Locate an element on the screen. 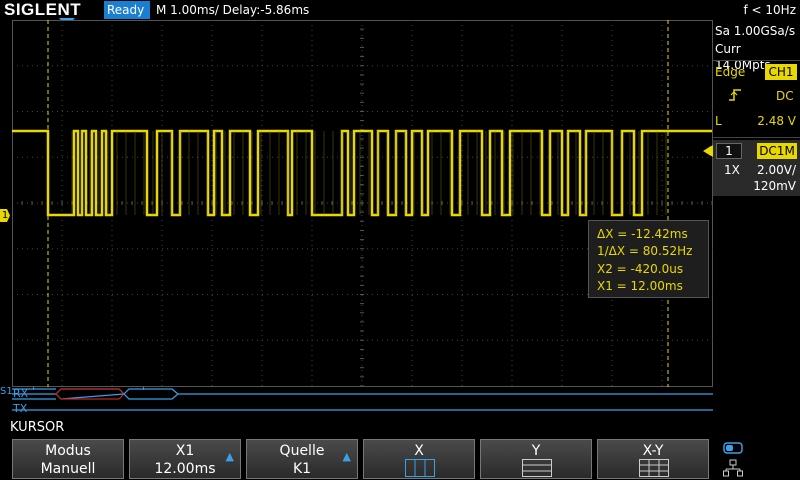 The height and width of the screenshot is (480, 800). softkey-label: Quelle is located at coordinates (302, 451).